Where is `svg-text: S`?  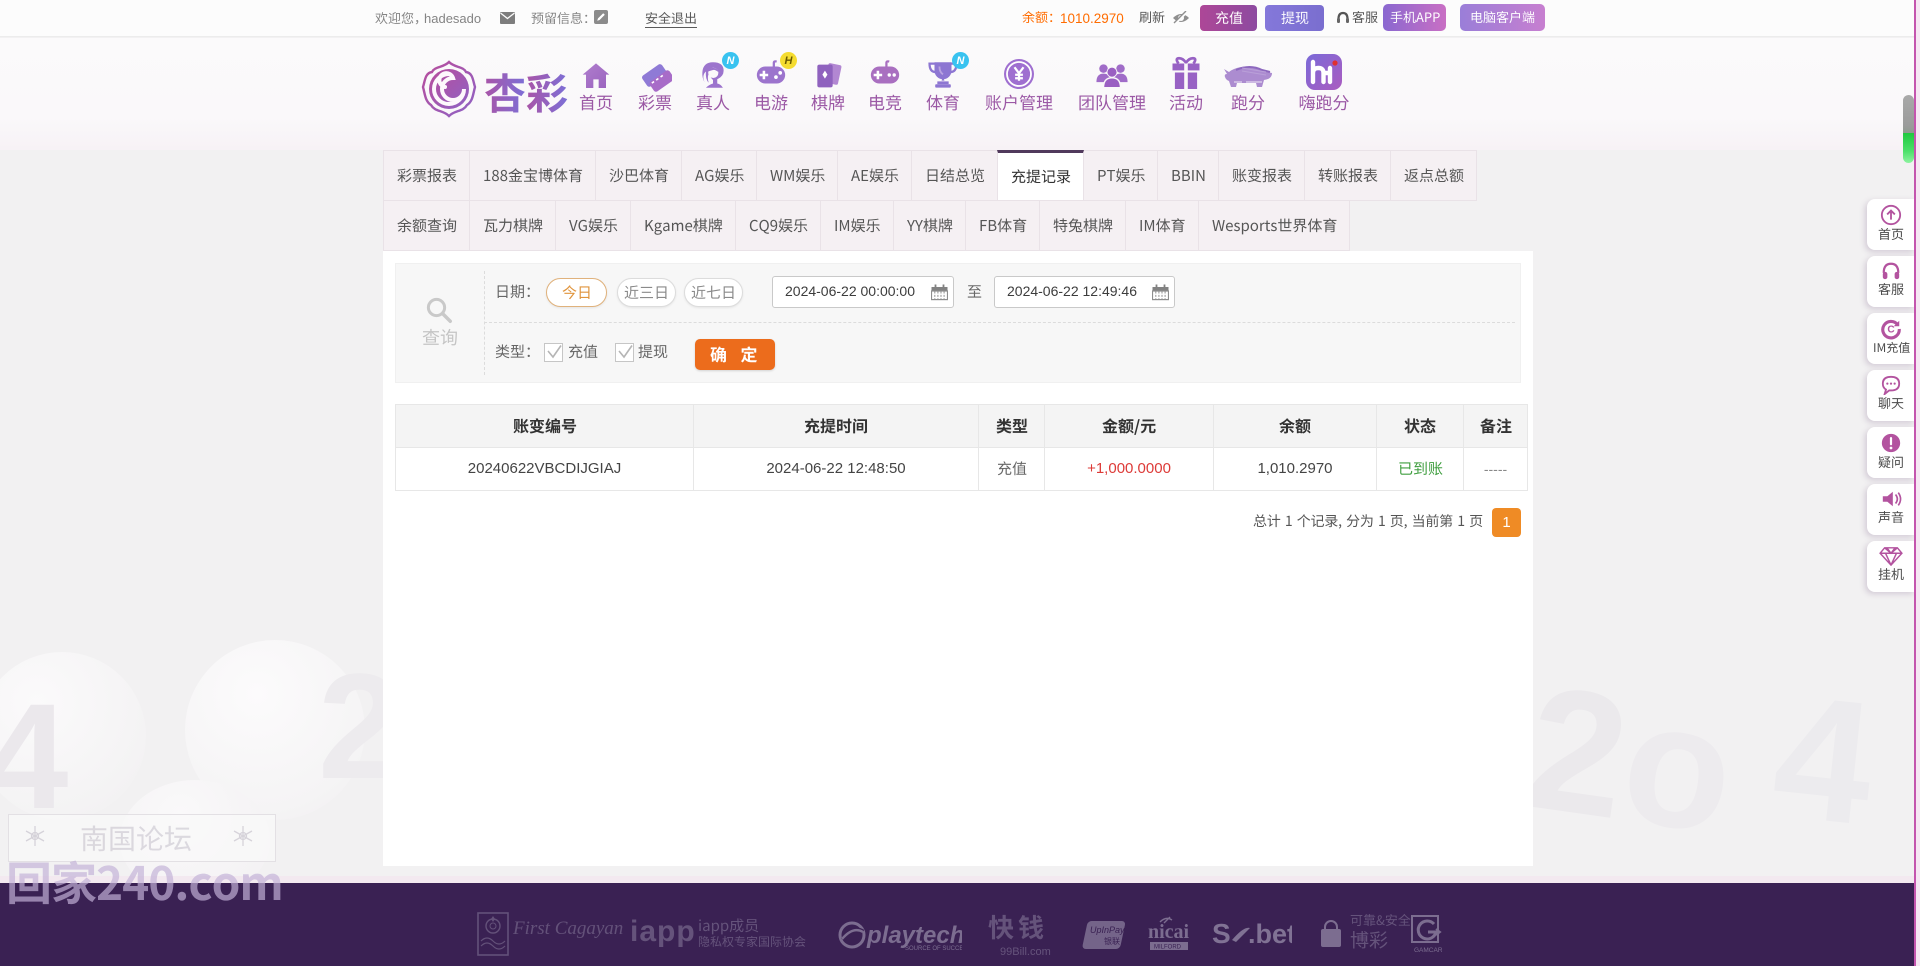 svg-text: S is located at coordinates (1221, 933).